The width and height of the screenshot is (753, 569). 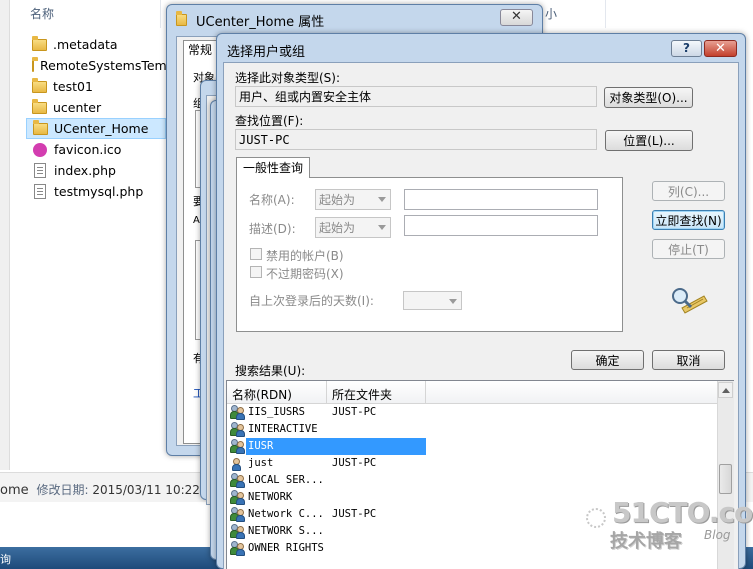 I want to click on file-list-item: testmysql.php, so click(x=96, y=191).